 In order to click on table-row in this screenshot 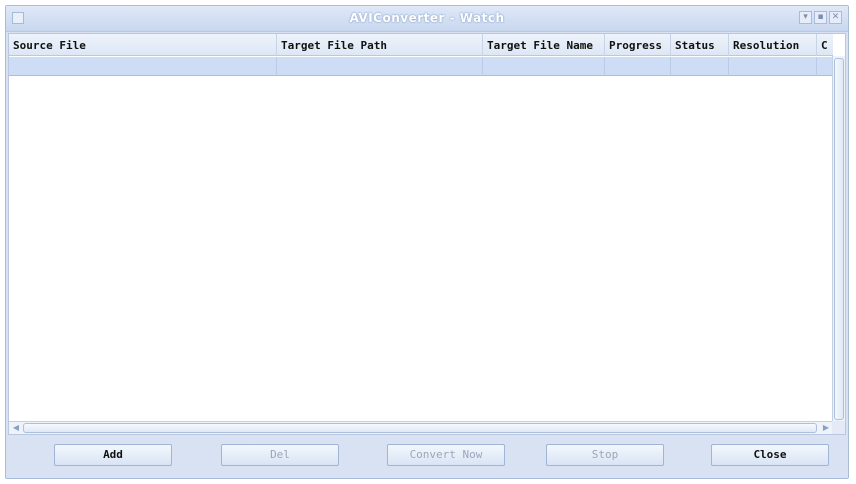, I will do `click(421, 66)`.